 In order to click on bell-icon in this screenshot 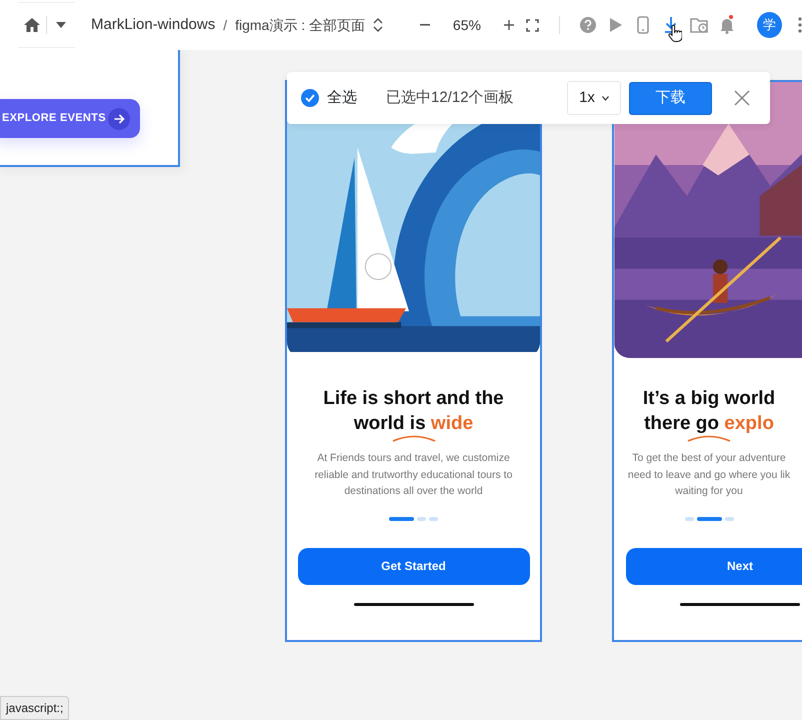, I will do `click(727, 25)`.